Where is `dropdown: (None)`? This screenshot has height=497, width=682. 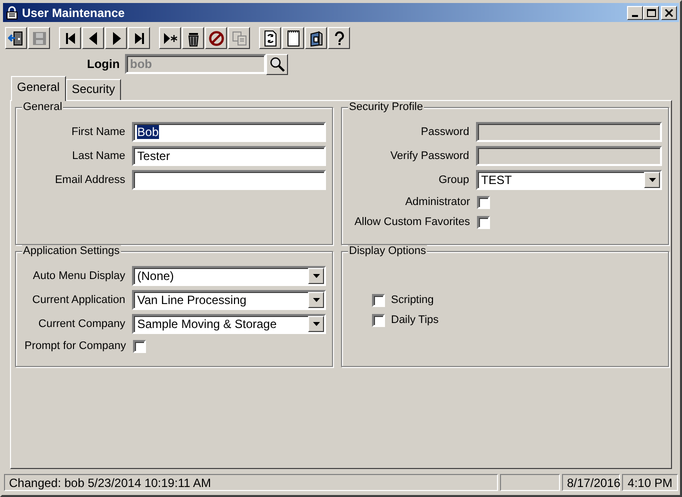 dropdown: (None) is located at coordinates (229, 276).